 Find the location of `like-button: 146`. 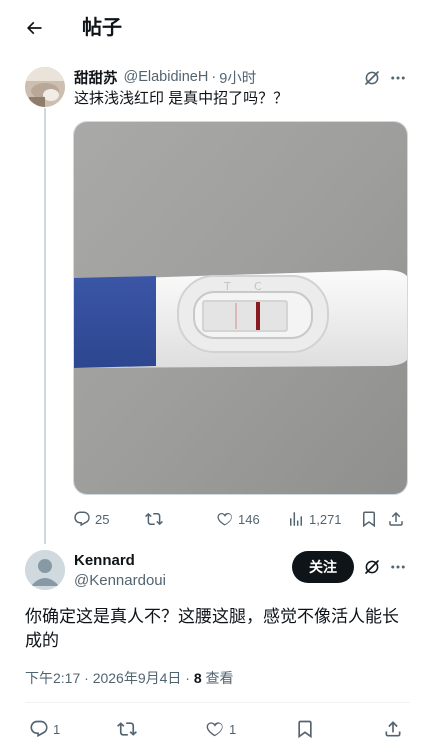

like-button: 146 is located at coordinates (238, 519).